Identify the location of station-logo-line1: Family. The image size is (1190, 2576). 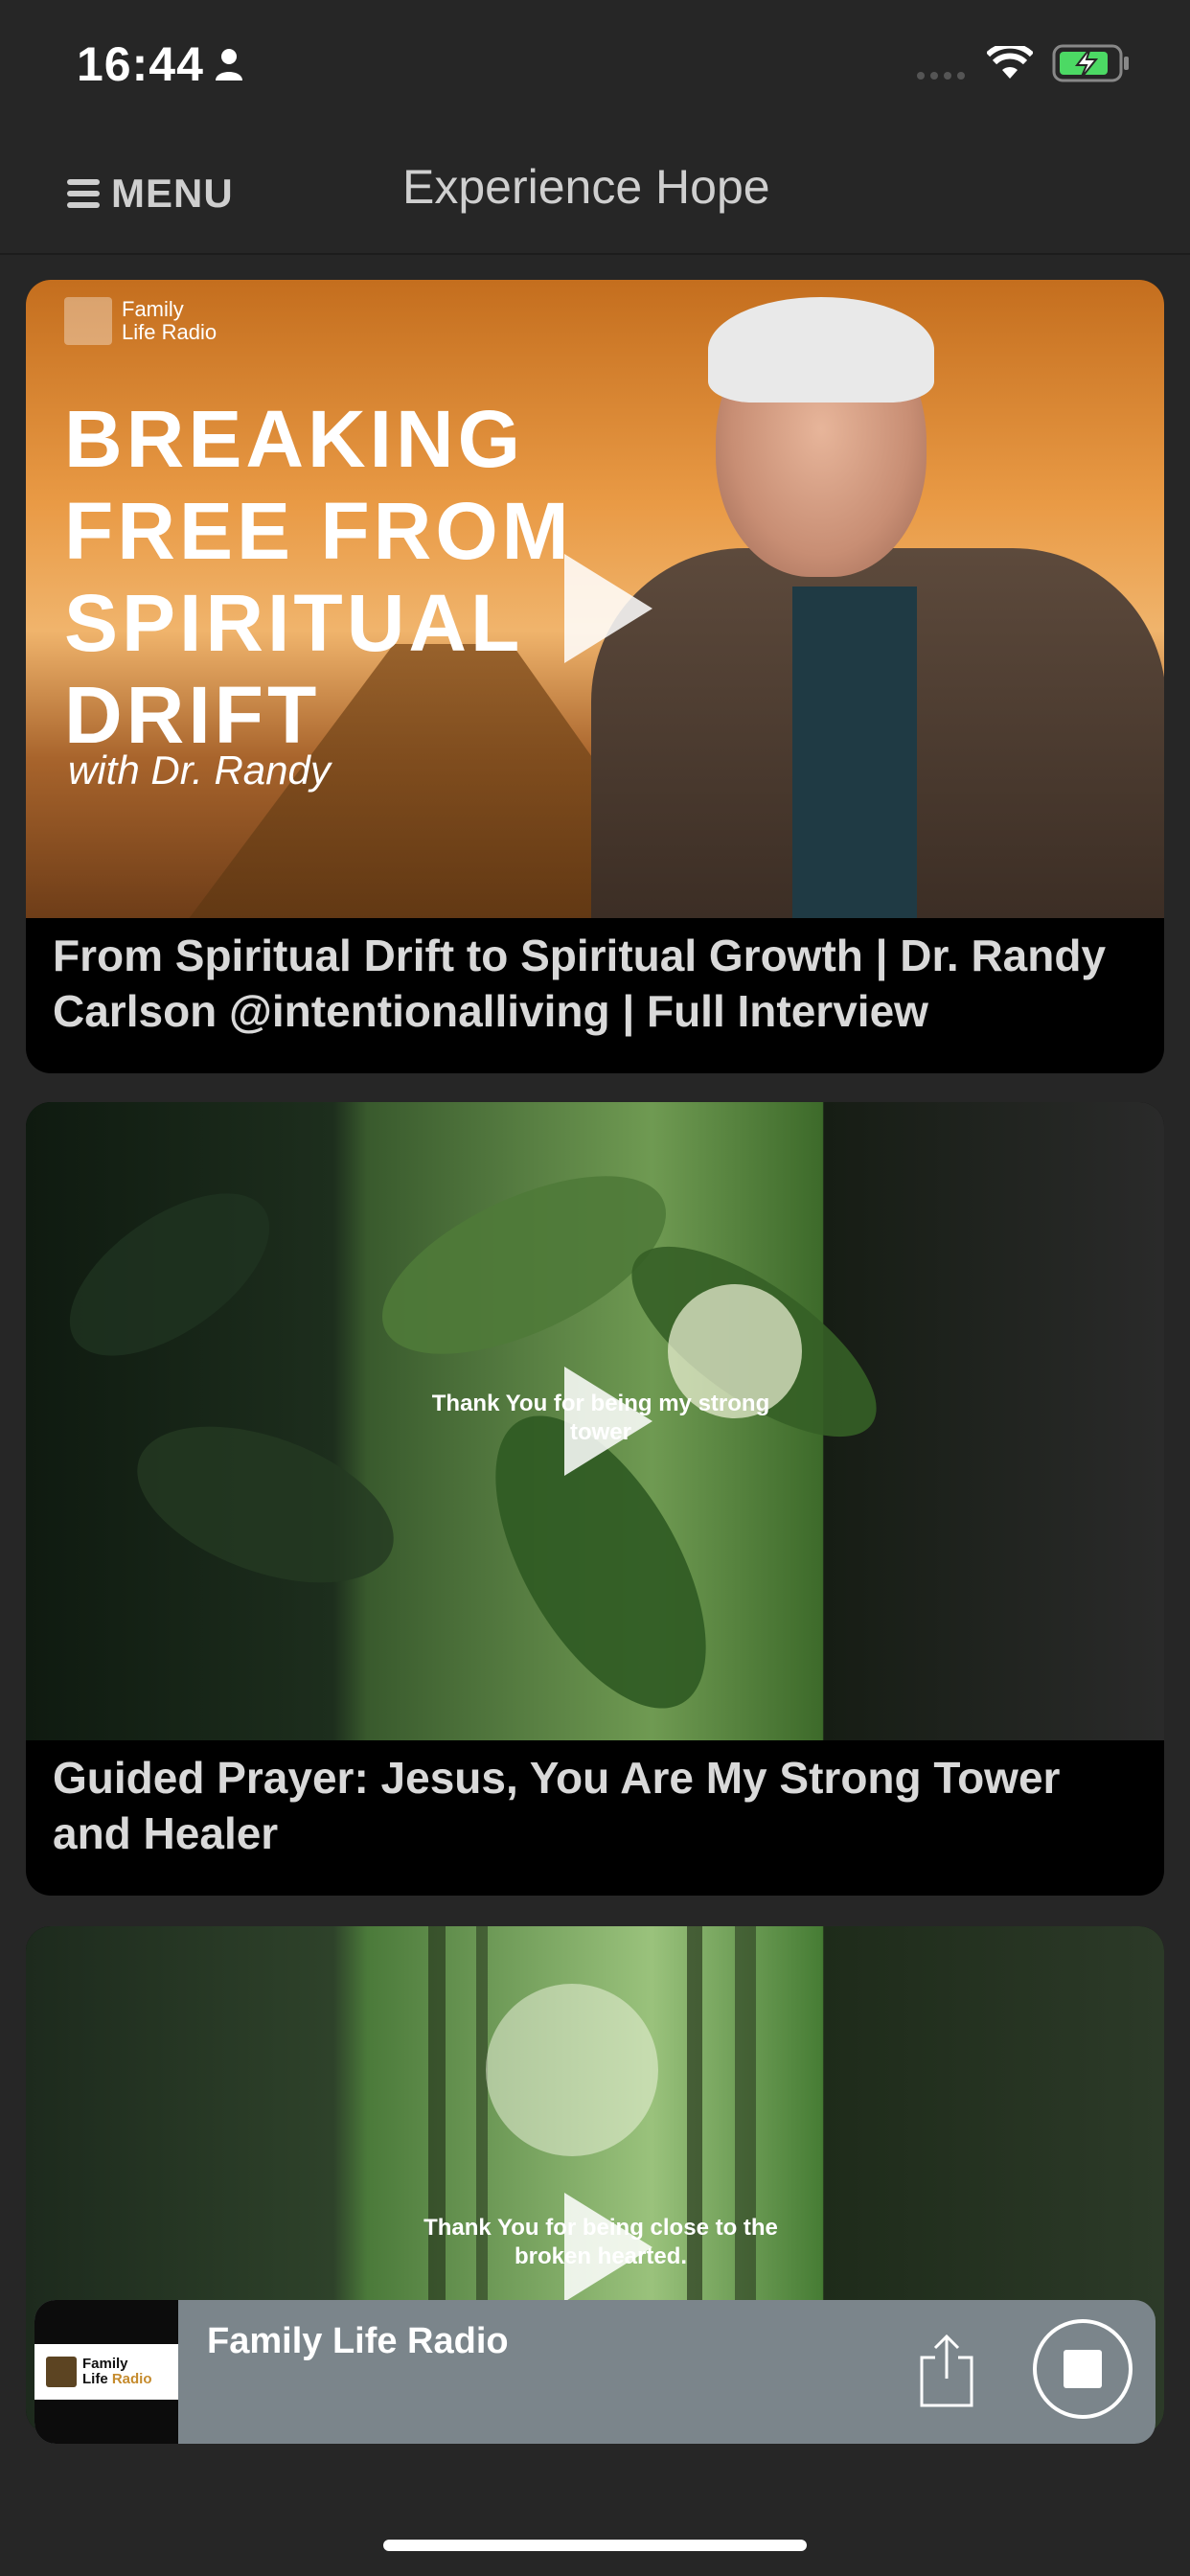
(105, 2364).